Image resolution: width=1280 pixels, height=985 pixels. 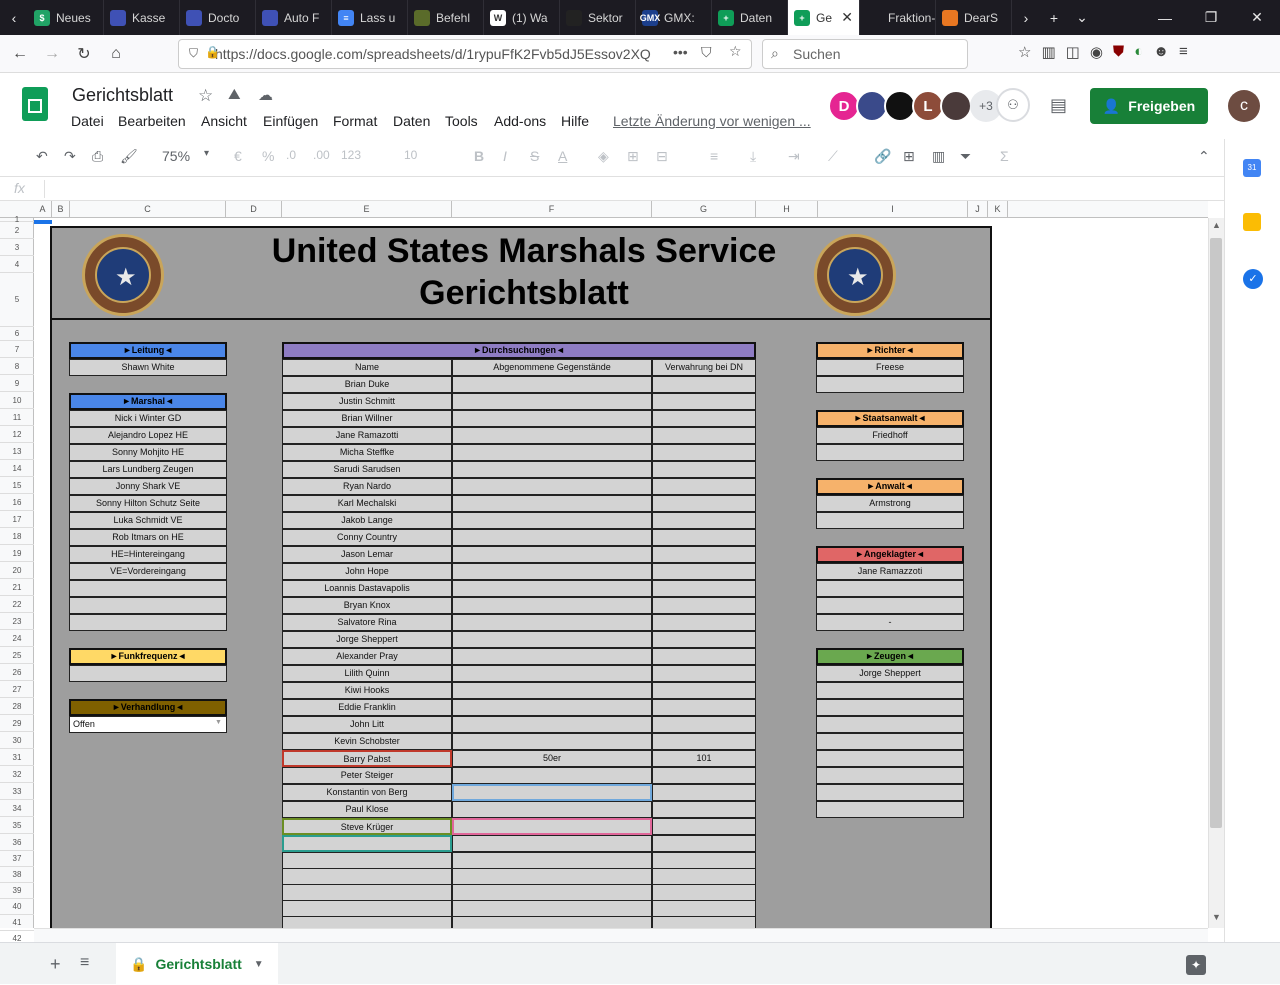 I want to click on browser-tab: Kasse, so click(x=142, y=17).